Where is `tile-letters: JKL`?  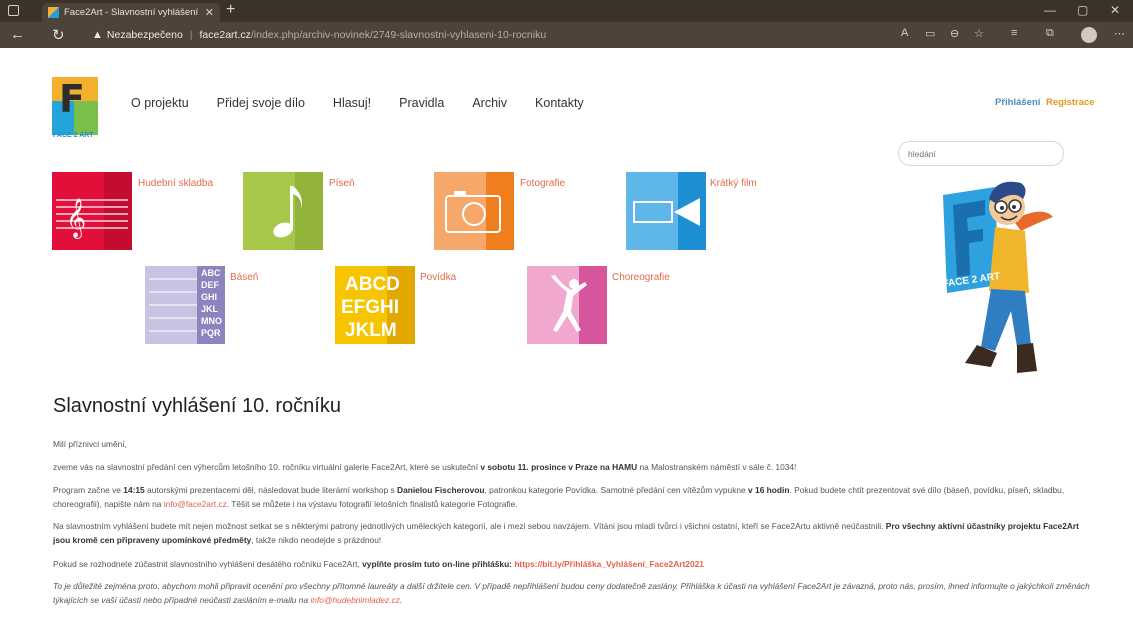
tile-letters: JKL is located at coordinates (210, 309).